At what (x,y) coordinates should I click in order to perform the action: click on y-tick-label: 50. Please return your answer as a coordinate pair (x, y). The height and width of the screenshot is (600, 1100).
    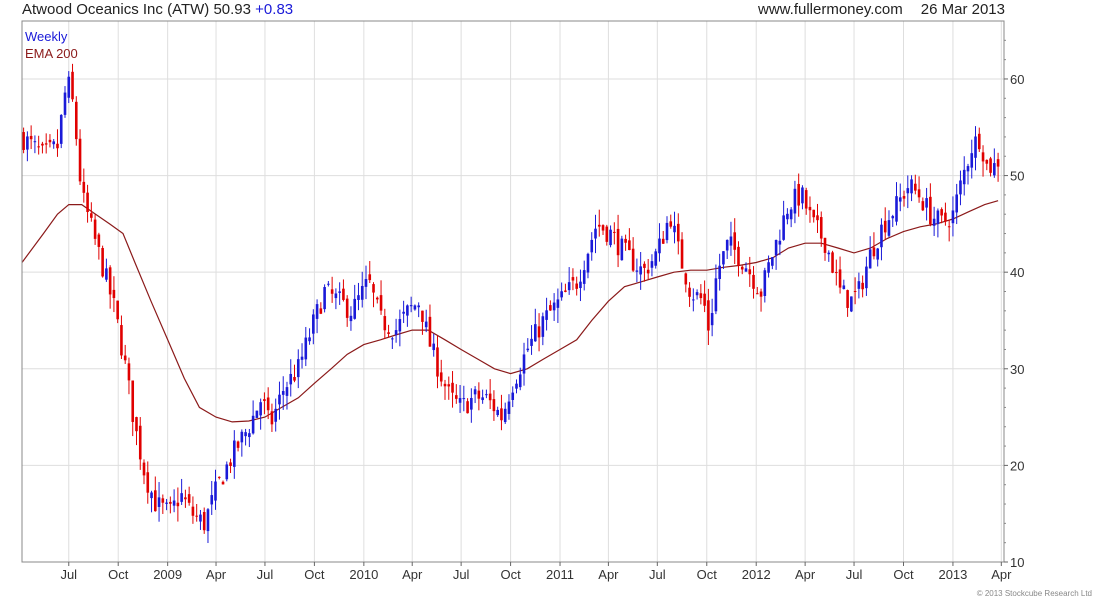
    Looking at the image, I should click on (1017, 176).